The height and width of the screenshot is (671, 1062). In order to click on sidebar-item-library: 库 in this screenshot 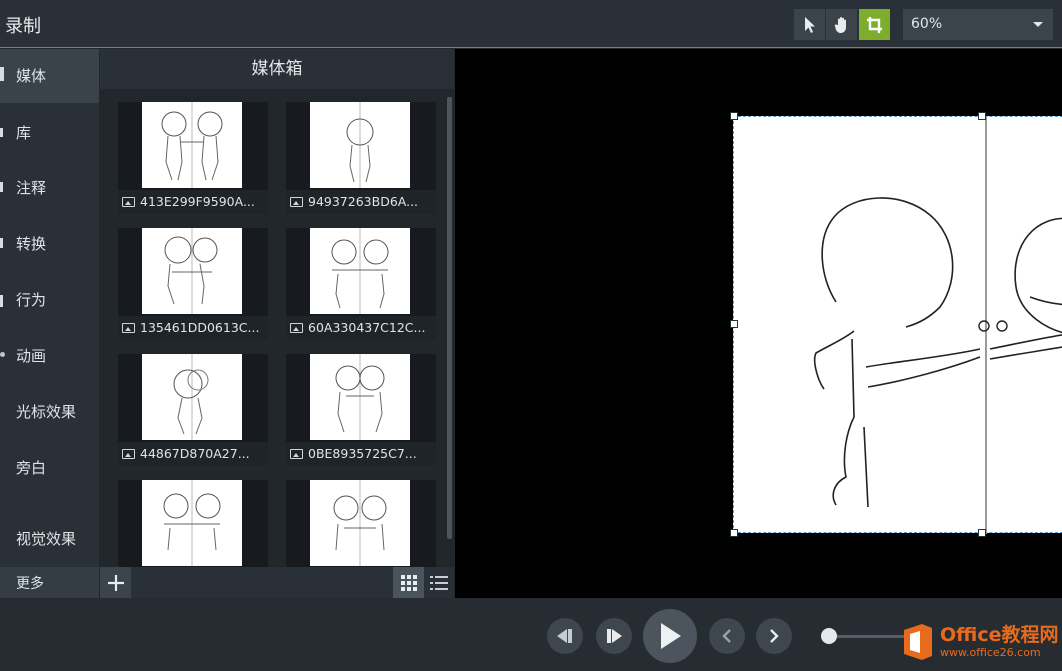, I will do `click(49, 133)`.